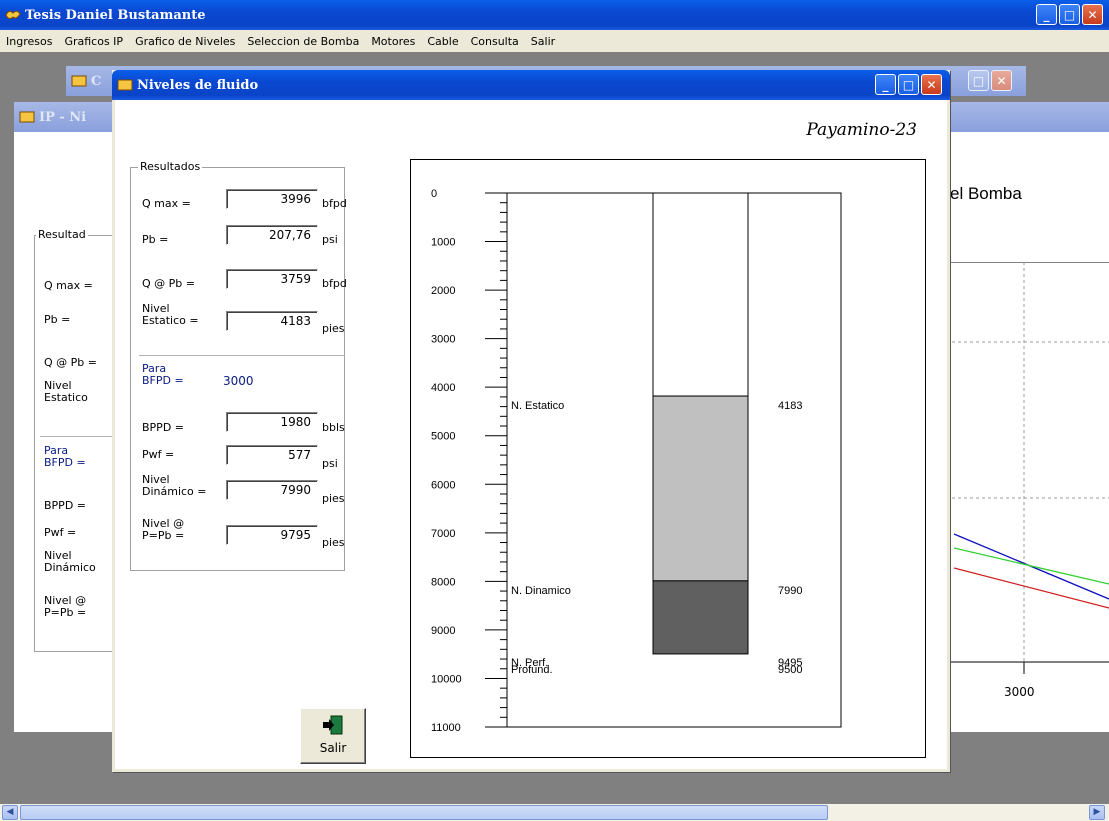  What do you see at coordinates (272, 199) in the screenshot?
I see `qmax-value: 3996` at bounding box center [272, 199].